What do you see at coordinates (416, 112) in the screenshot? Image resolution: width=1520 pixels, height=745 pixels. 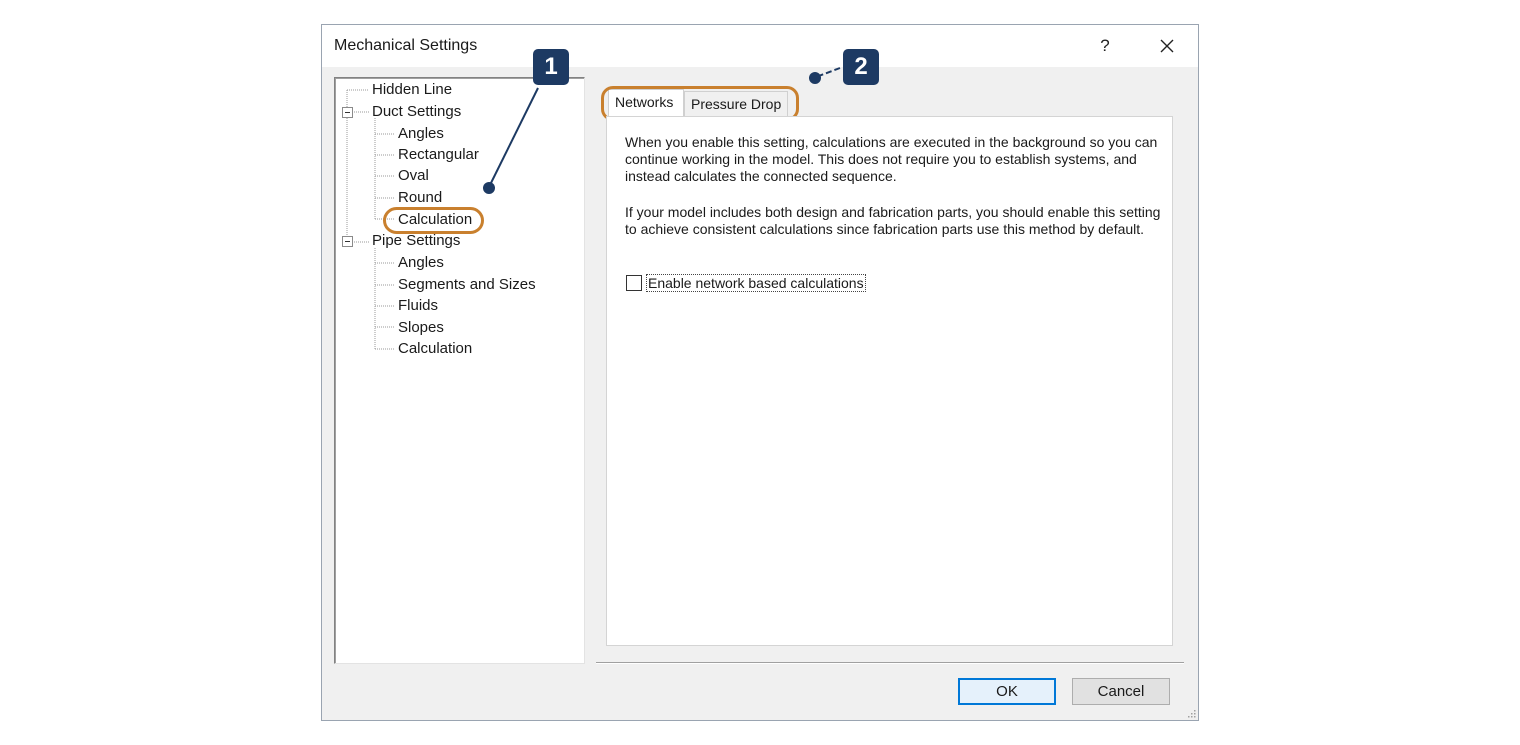 I see `tree-item-duct-settings: Duct Settings` at bounding box center [416, 112].